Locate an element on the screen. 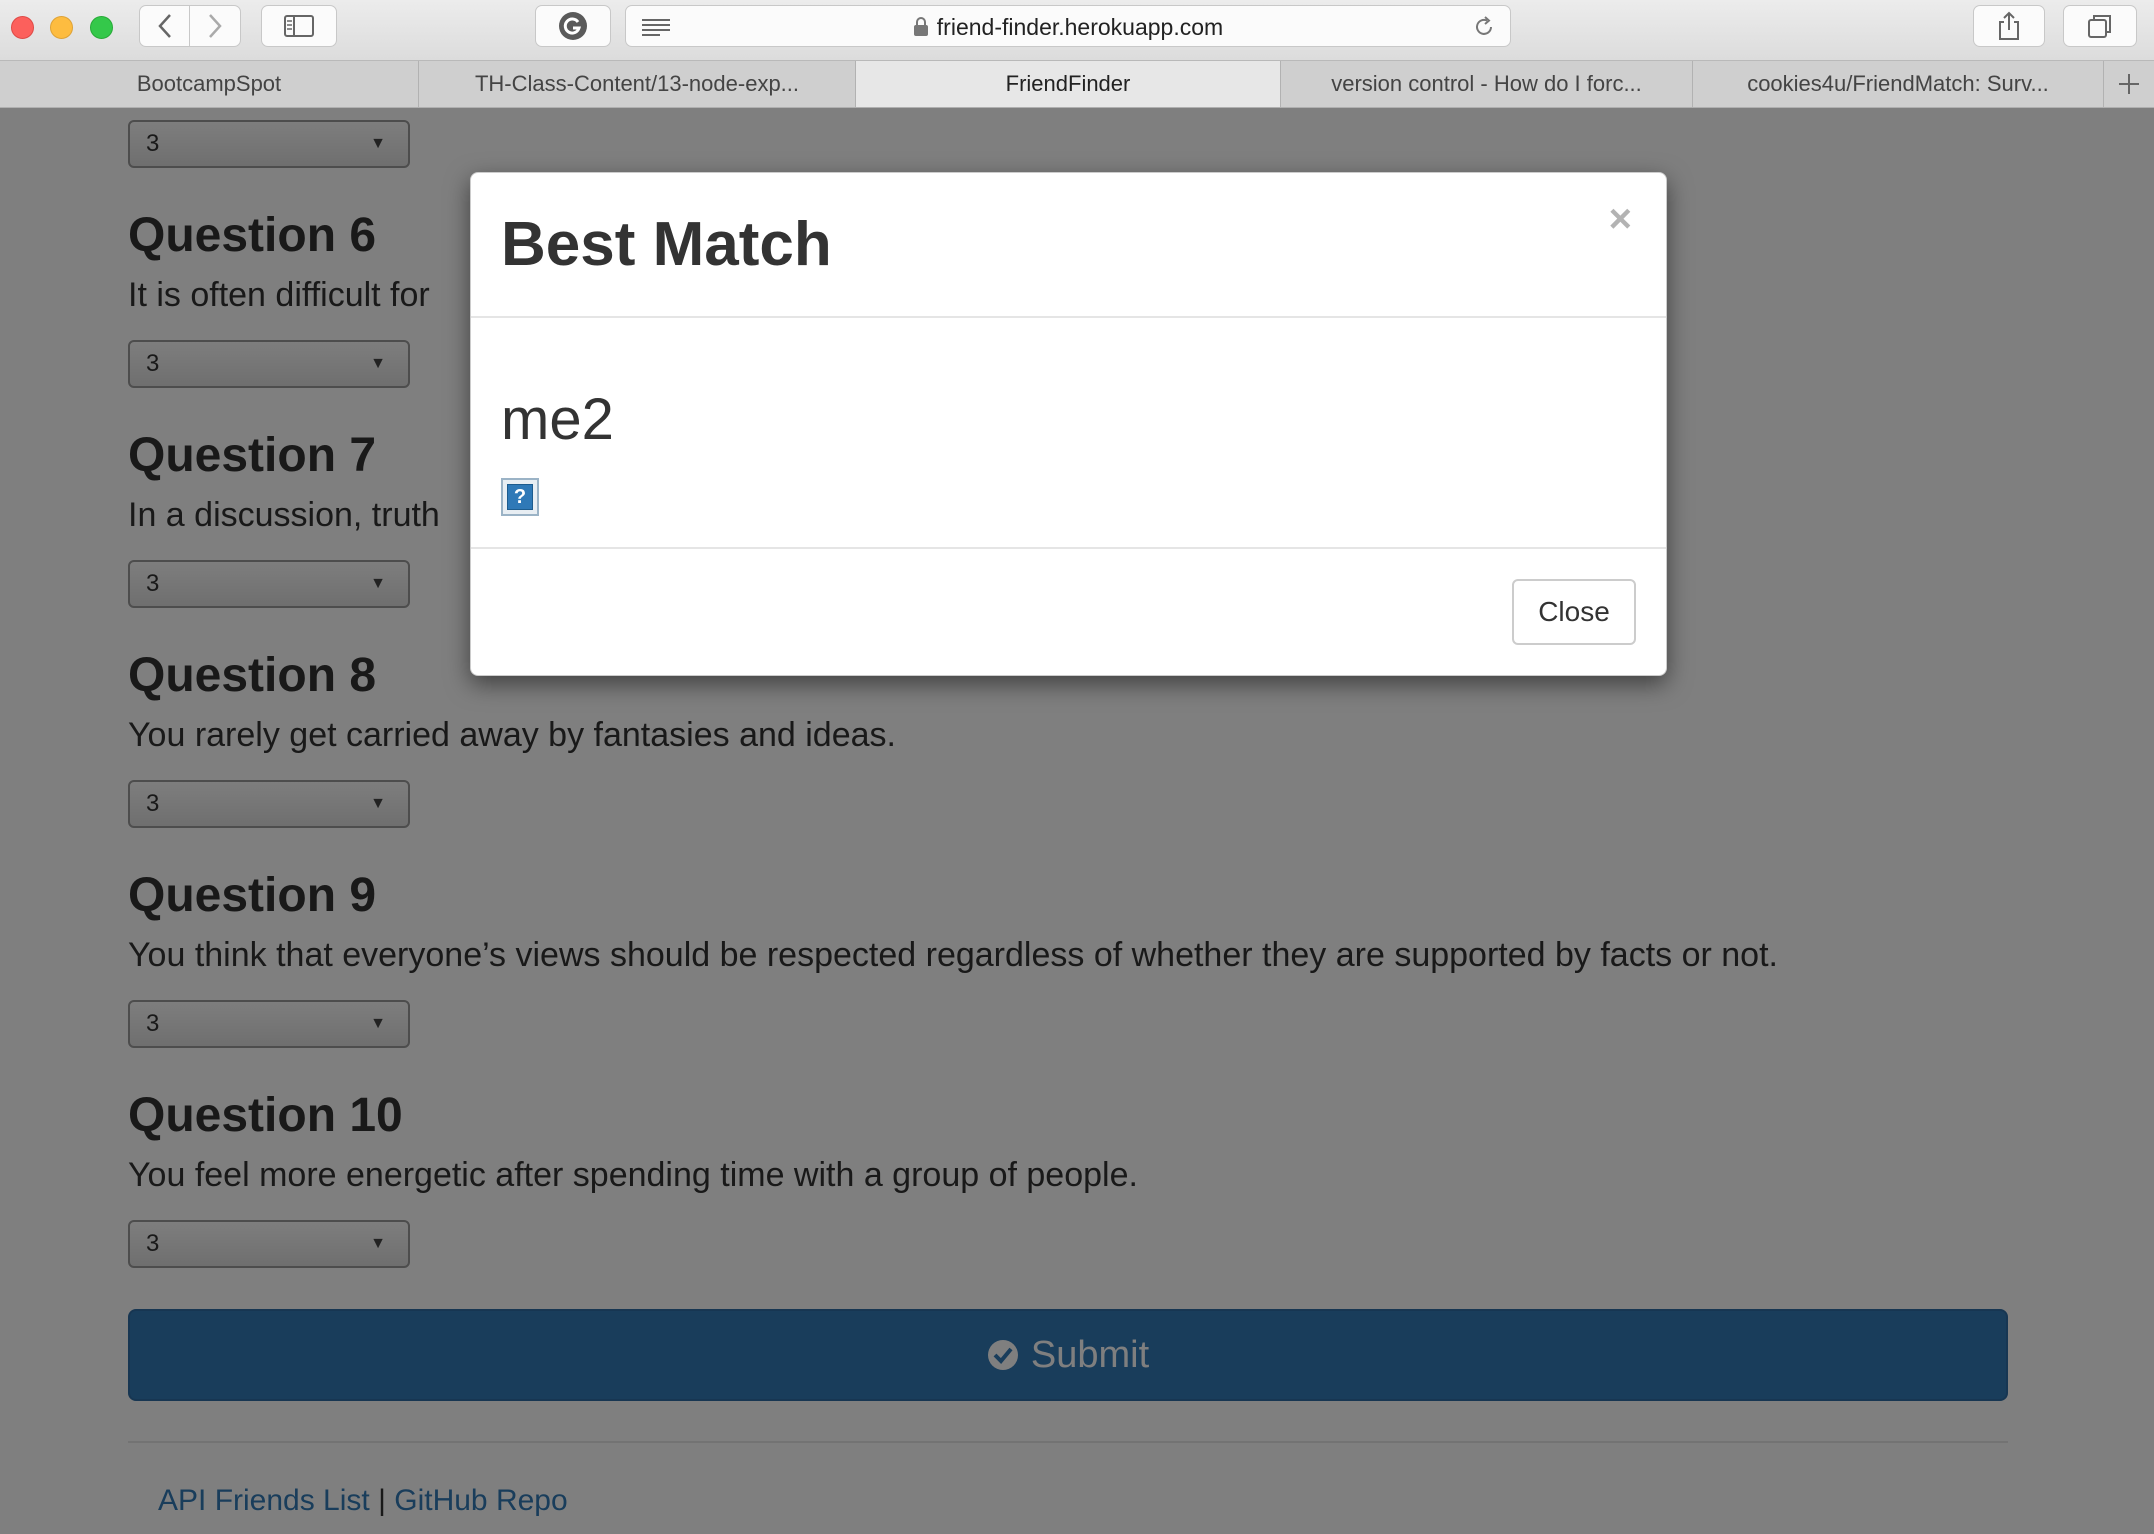  show-tabs-button is located at coordinates (2100, 26).